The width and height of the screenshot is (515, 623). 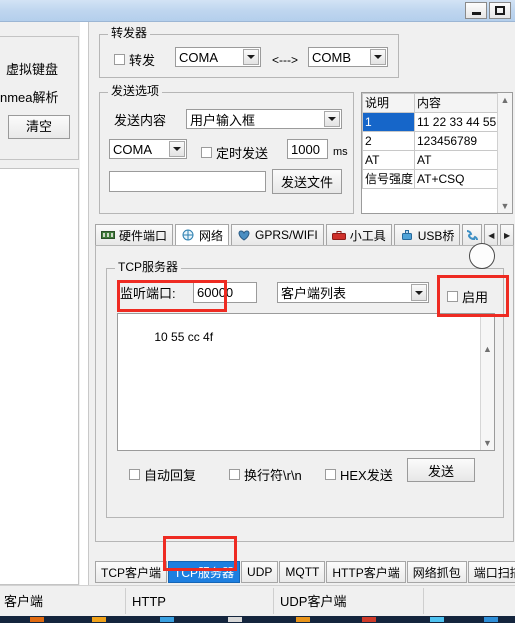 I want to click on table-row: 信号强度 AT+CSQ, so click(x=430, y=179).